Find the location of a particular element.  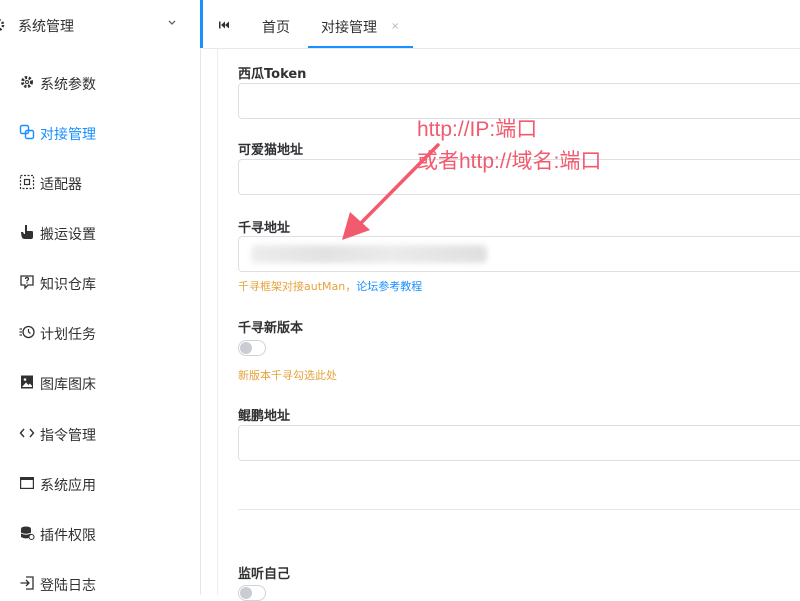

qianxun-address-input is located at coordinates (519, 254).